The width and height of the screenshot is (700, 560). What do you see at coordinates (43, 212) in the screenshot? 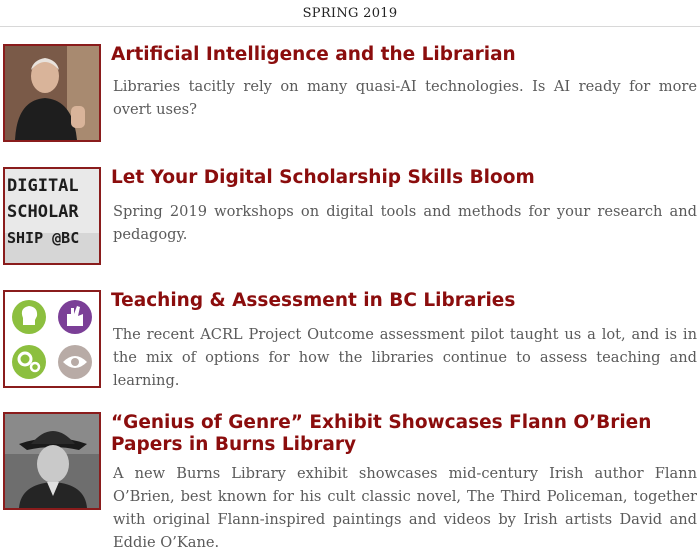
I see `sign-line-2: SCHOLAR` at bounding box center [43, 212].